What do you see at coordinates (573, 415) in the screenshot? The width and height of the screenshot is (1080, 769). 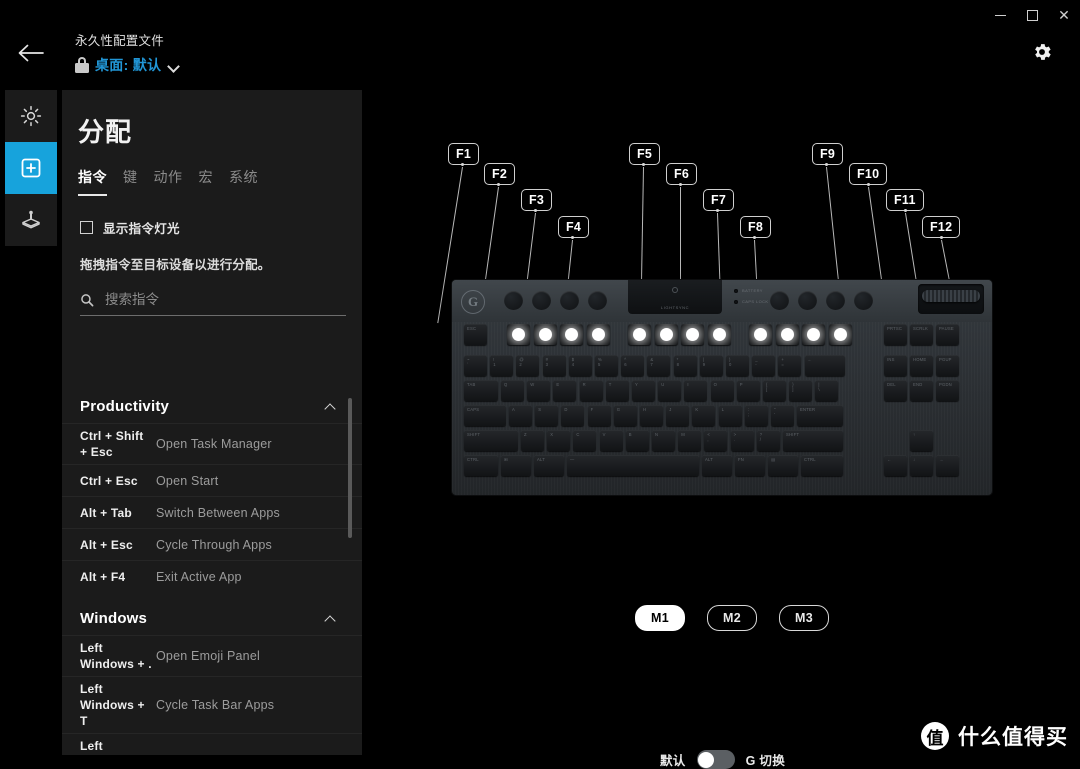 I see `key-a-2: D` at bounding box center [573, 415].